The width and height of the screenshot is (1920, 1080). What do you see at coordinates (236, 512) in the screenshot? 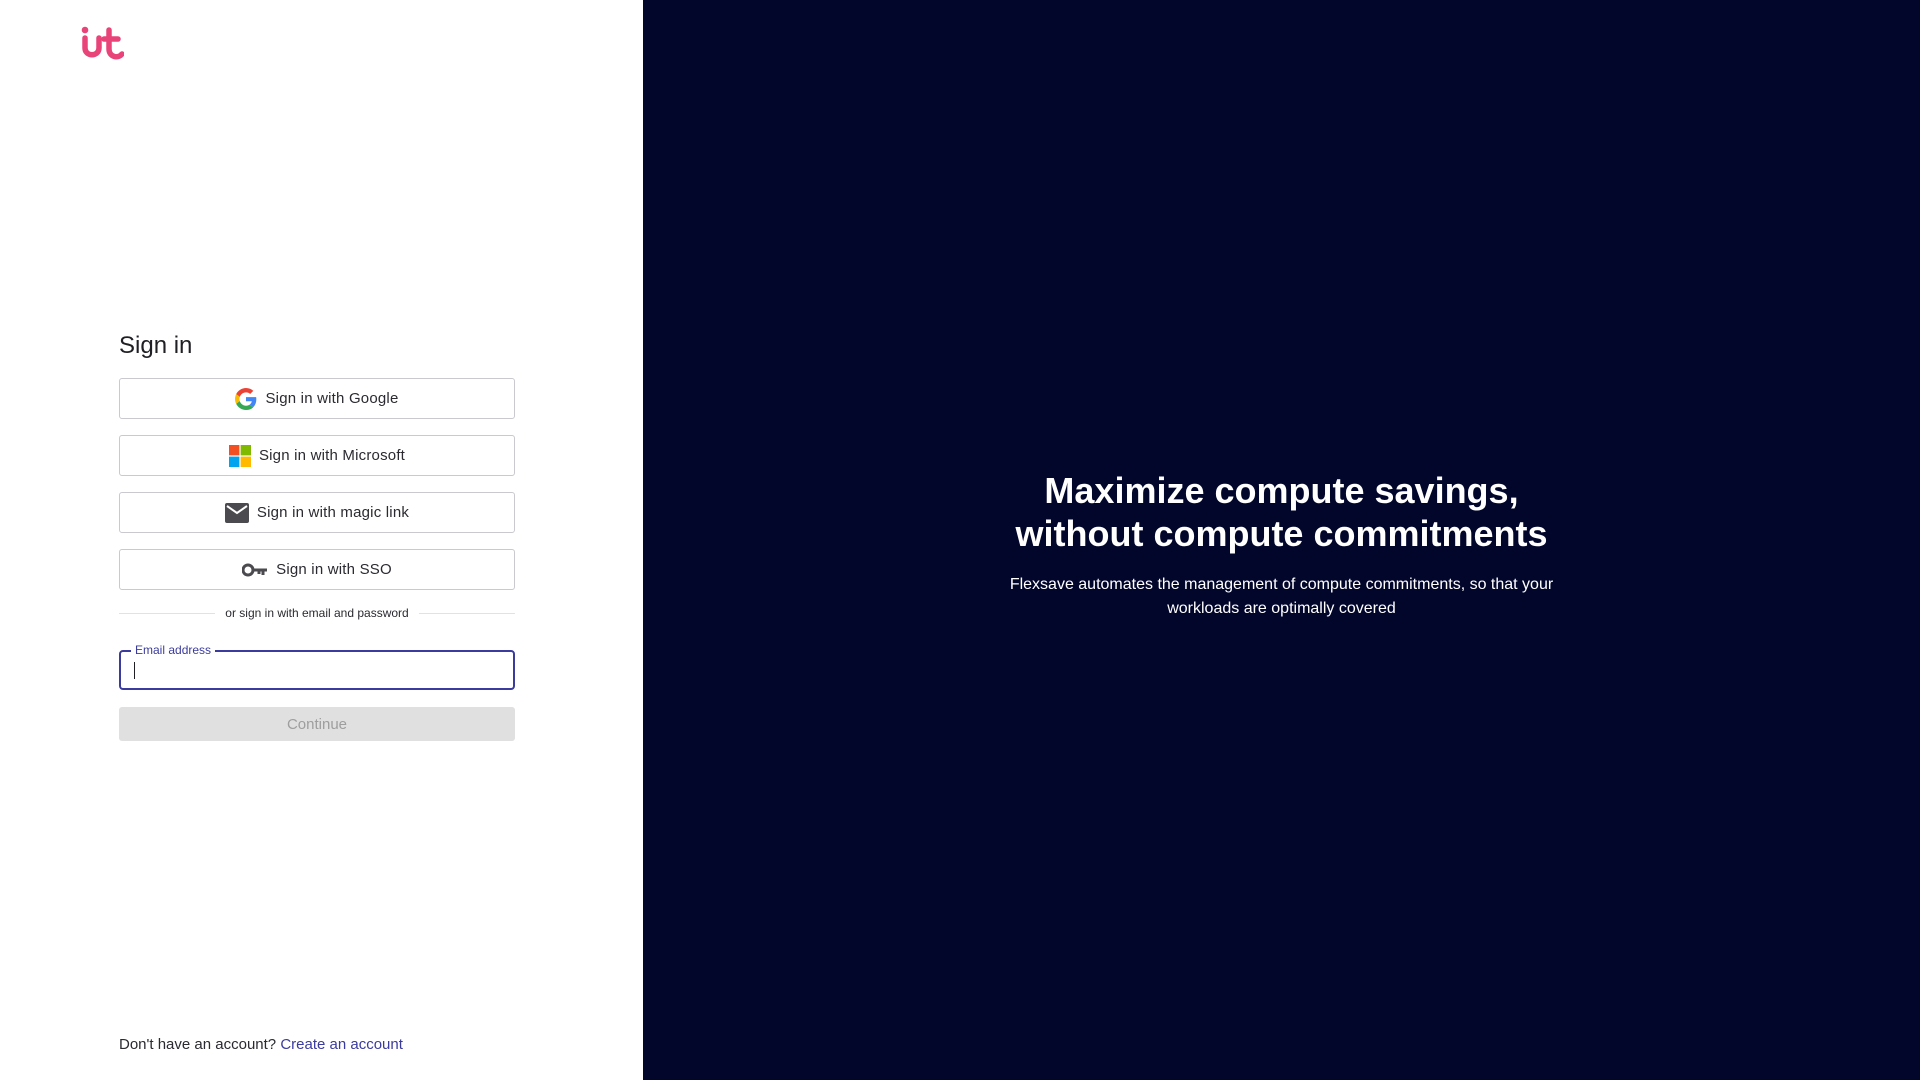
I see `mail-icon` at bounding box center [236, 512].